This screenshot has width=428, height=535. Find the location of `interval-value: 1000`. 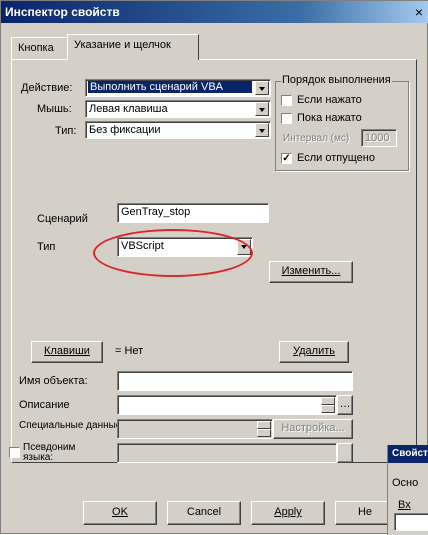

interval-value: 1000 is located at coordinates (377, 138).